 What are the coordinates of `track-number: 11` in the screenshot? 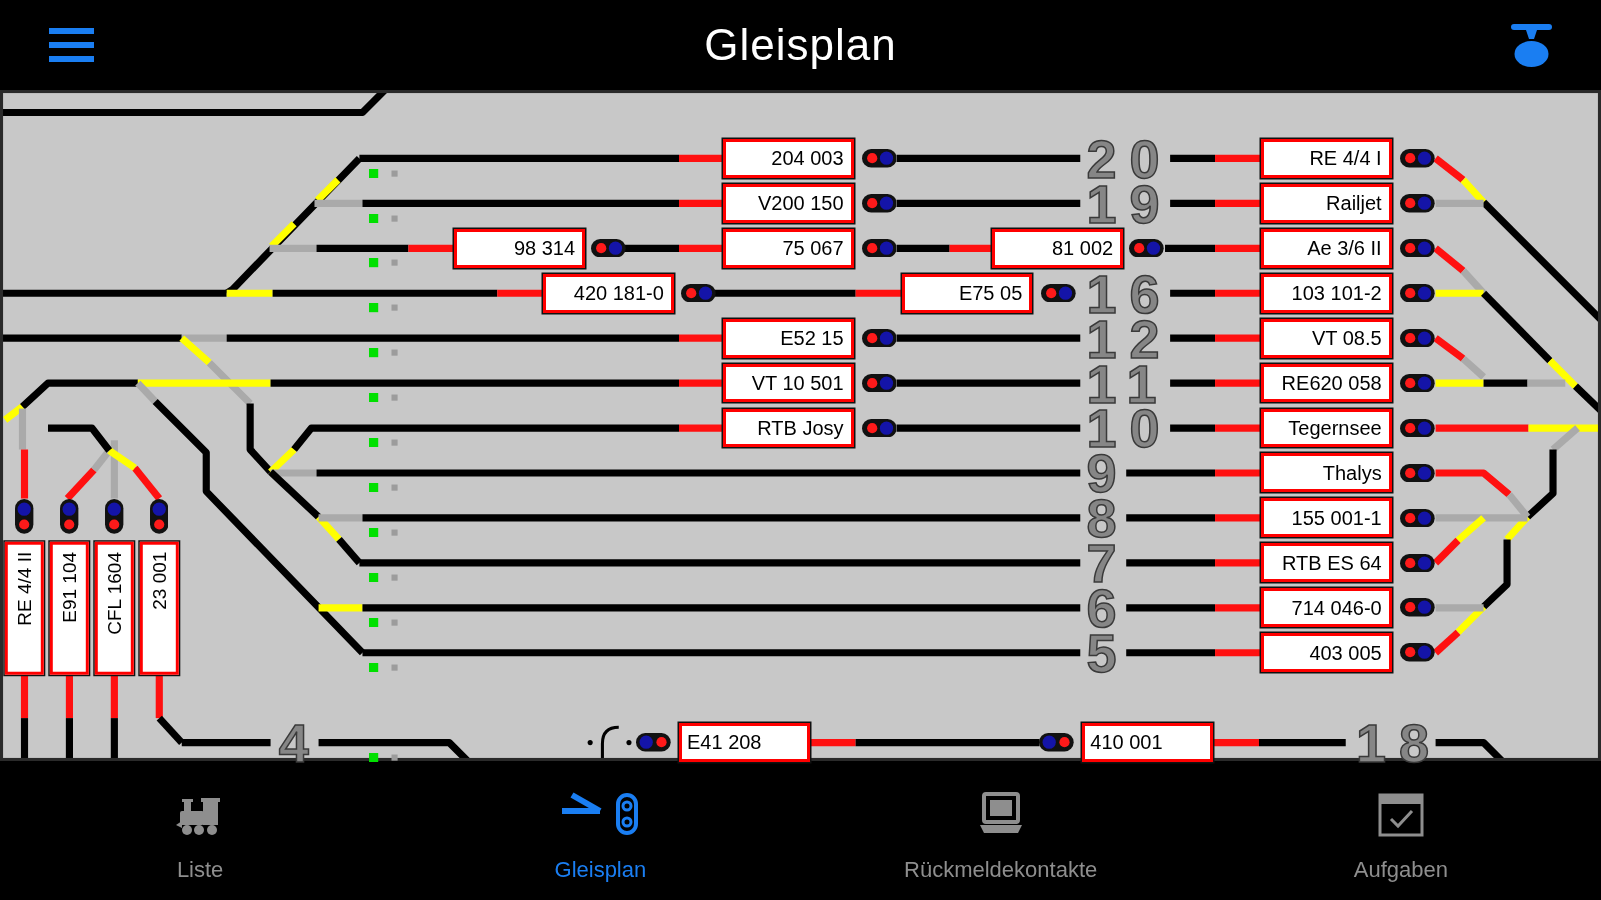 It's located at (1128, 383).